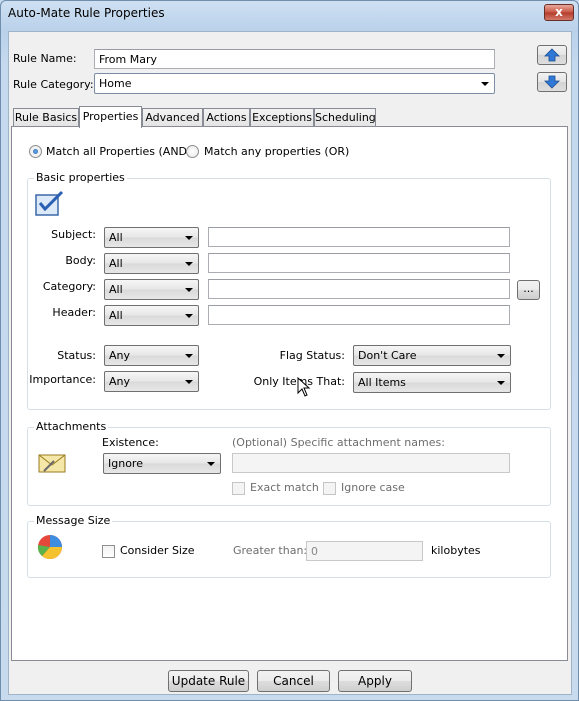 This screenshot has height=701, width=579. Describe the element at coordinates (110, 117) in the screenshot. I see `tab-properties: Properties` at that location.